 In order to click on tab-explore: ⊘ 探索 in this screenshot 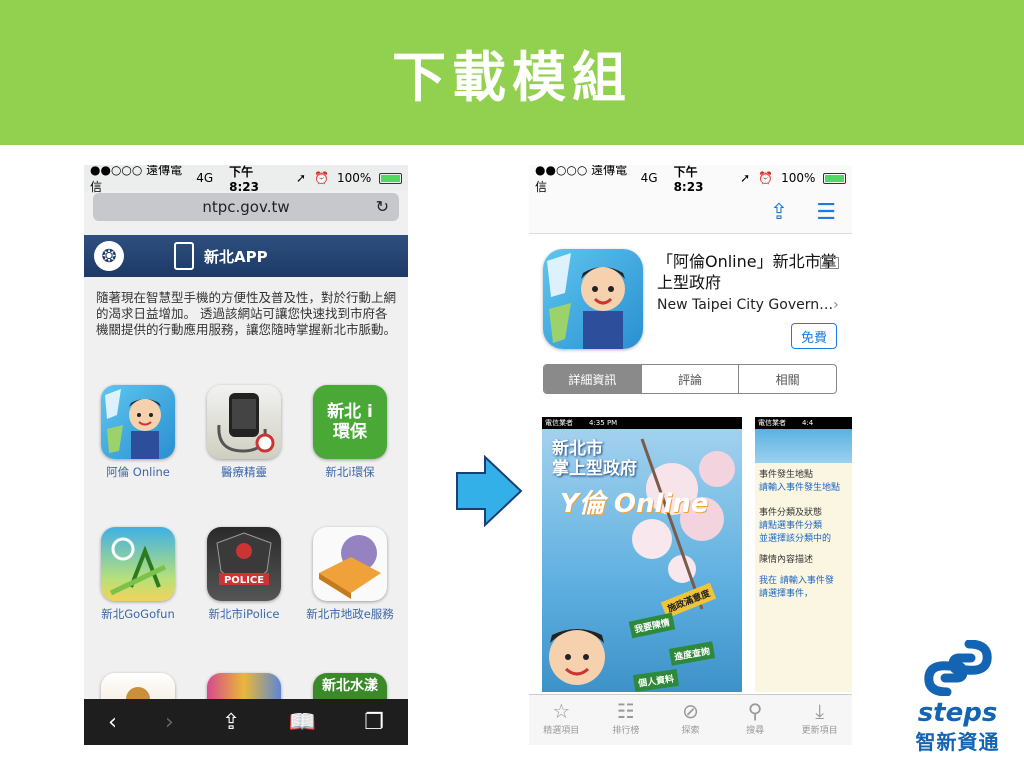, I will do `click(690, 720)`.